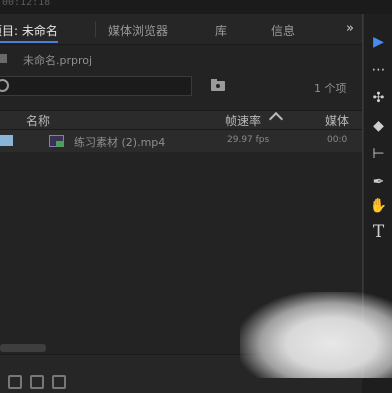 This screenshot has height=393, width=392. What do you see at coordinates (181, 120) in the screenshot?
I see `column-header: 名称 帧速率 媒体` at bounding box center [181, 120].